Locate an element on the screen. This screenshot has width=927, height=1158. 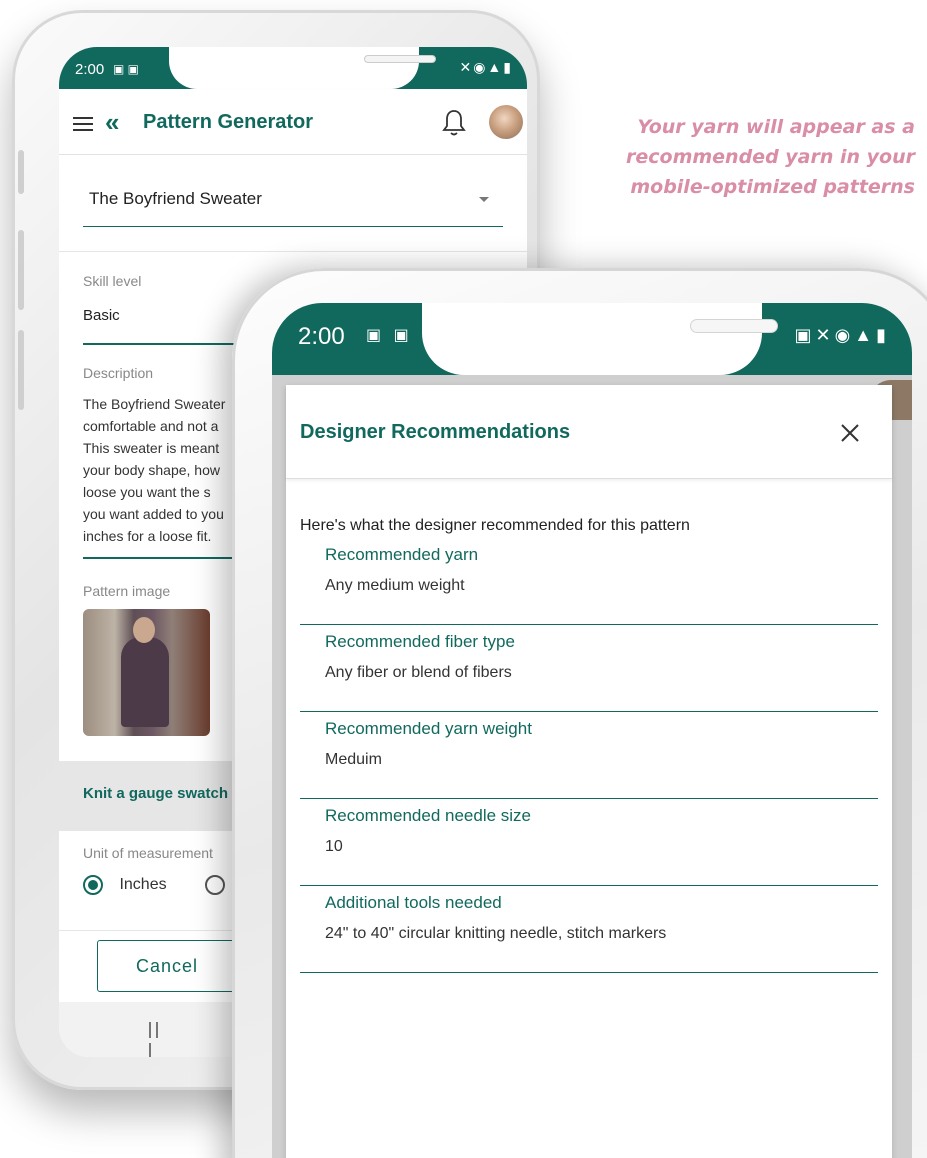
dialog-title: Designer Recommendations is located at coordinates (435, 432).